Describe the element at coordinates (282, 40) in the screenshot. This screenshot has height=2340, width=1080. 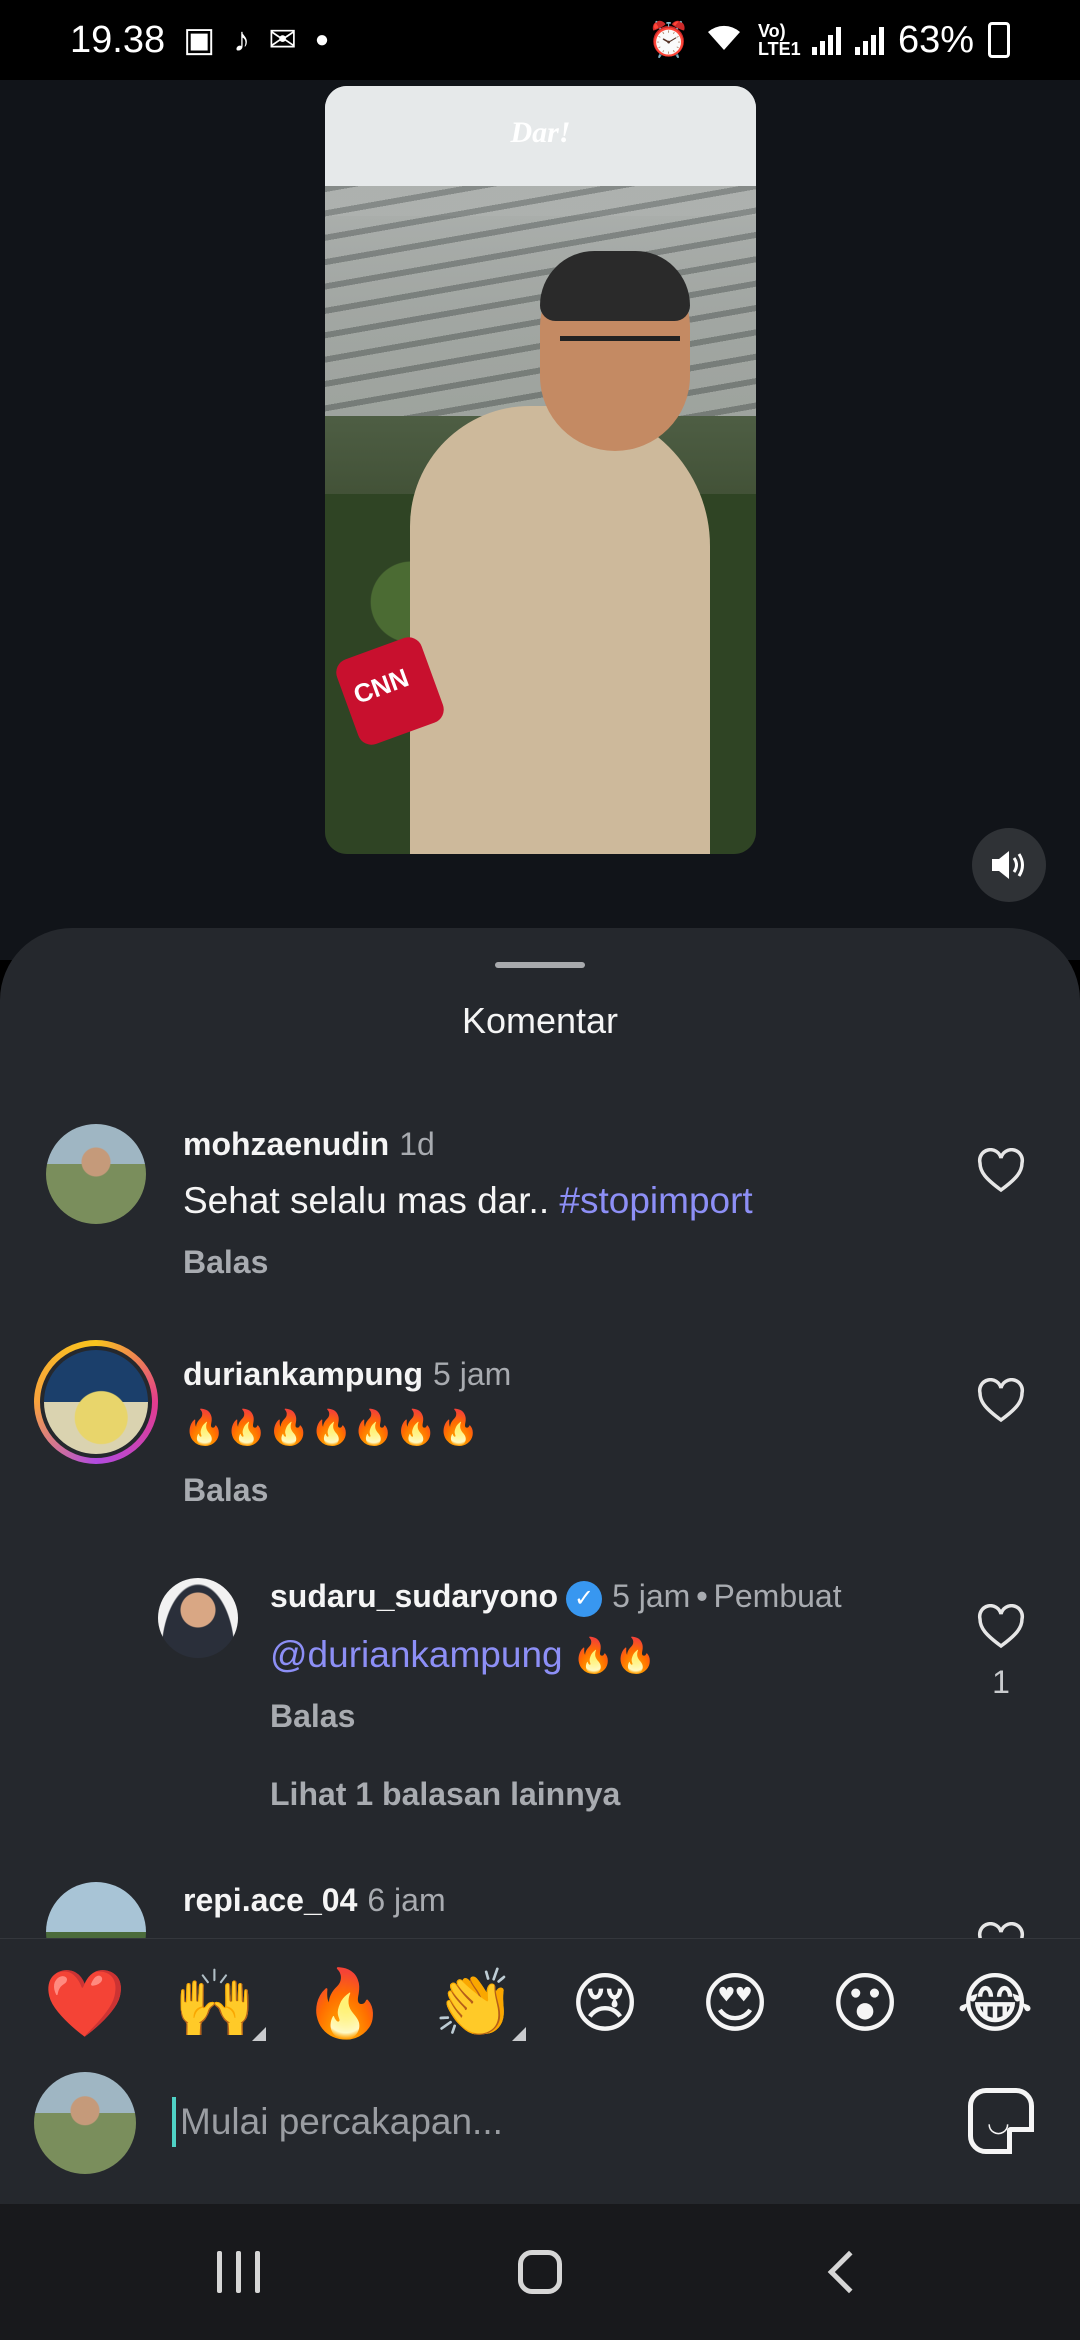
I see `chat-icon: ✉` at that location.